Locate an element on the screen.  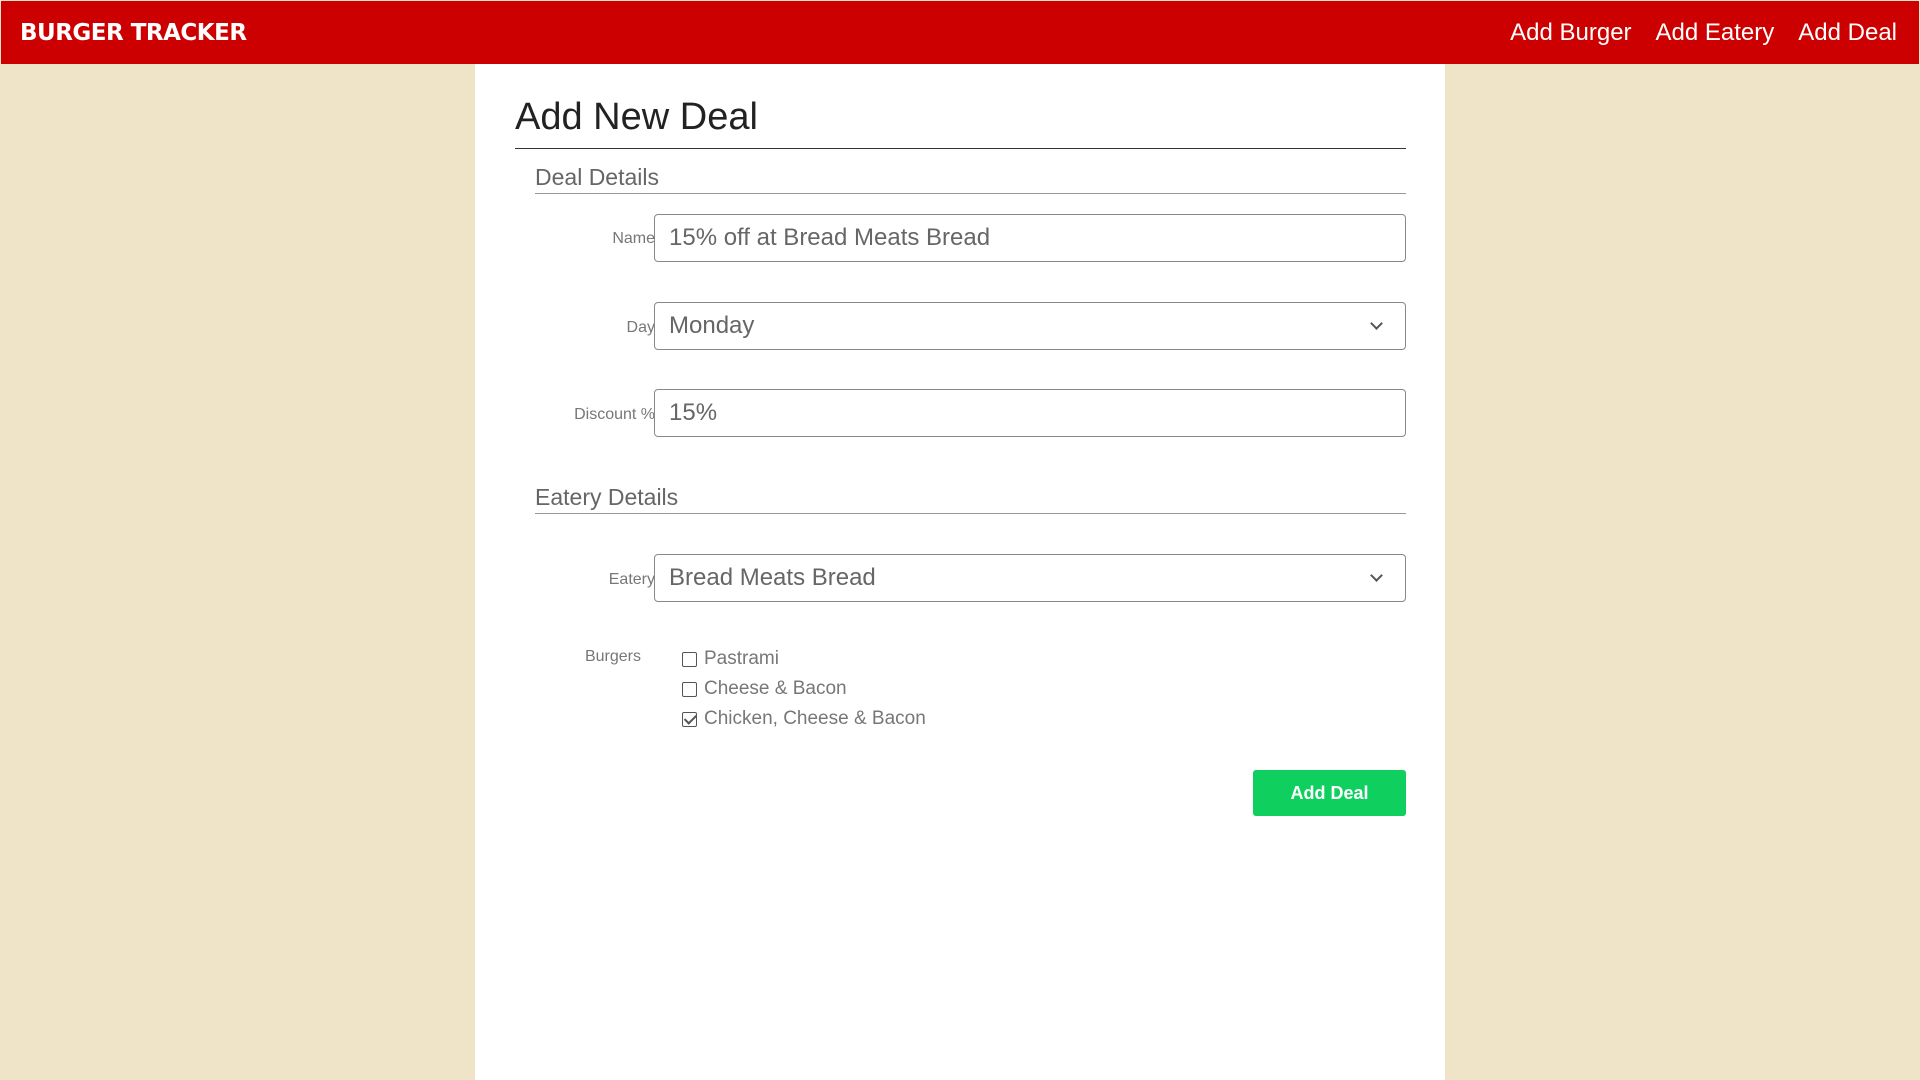
nav-links: Add Burger Add Eatery Add Deal is located at coordinates (1691, 33).